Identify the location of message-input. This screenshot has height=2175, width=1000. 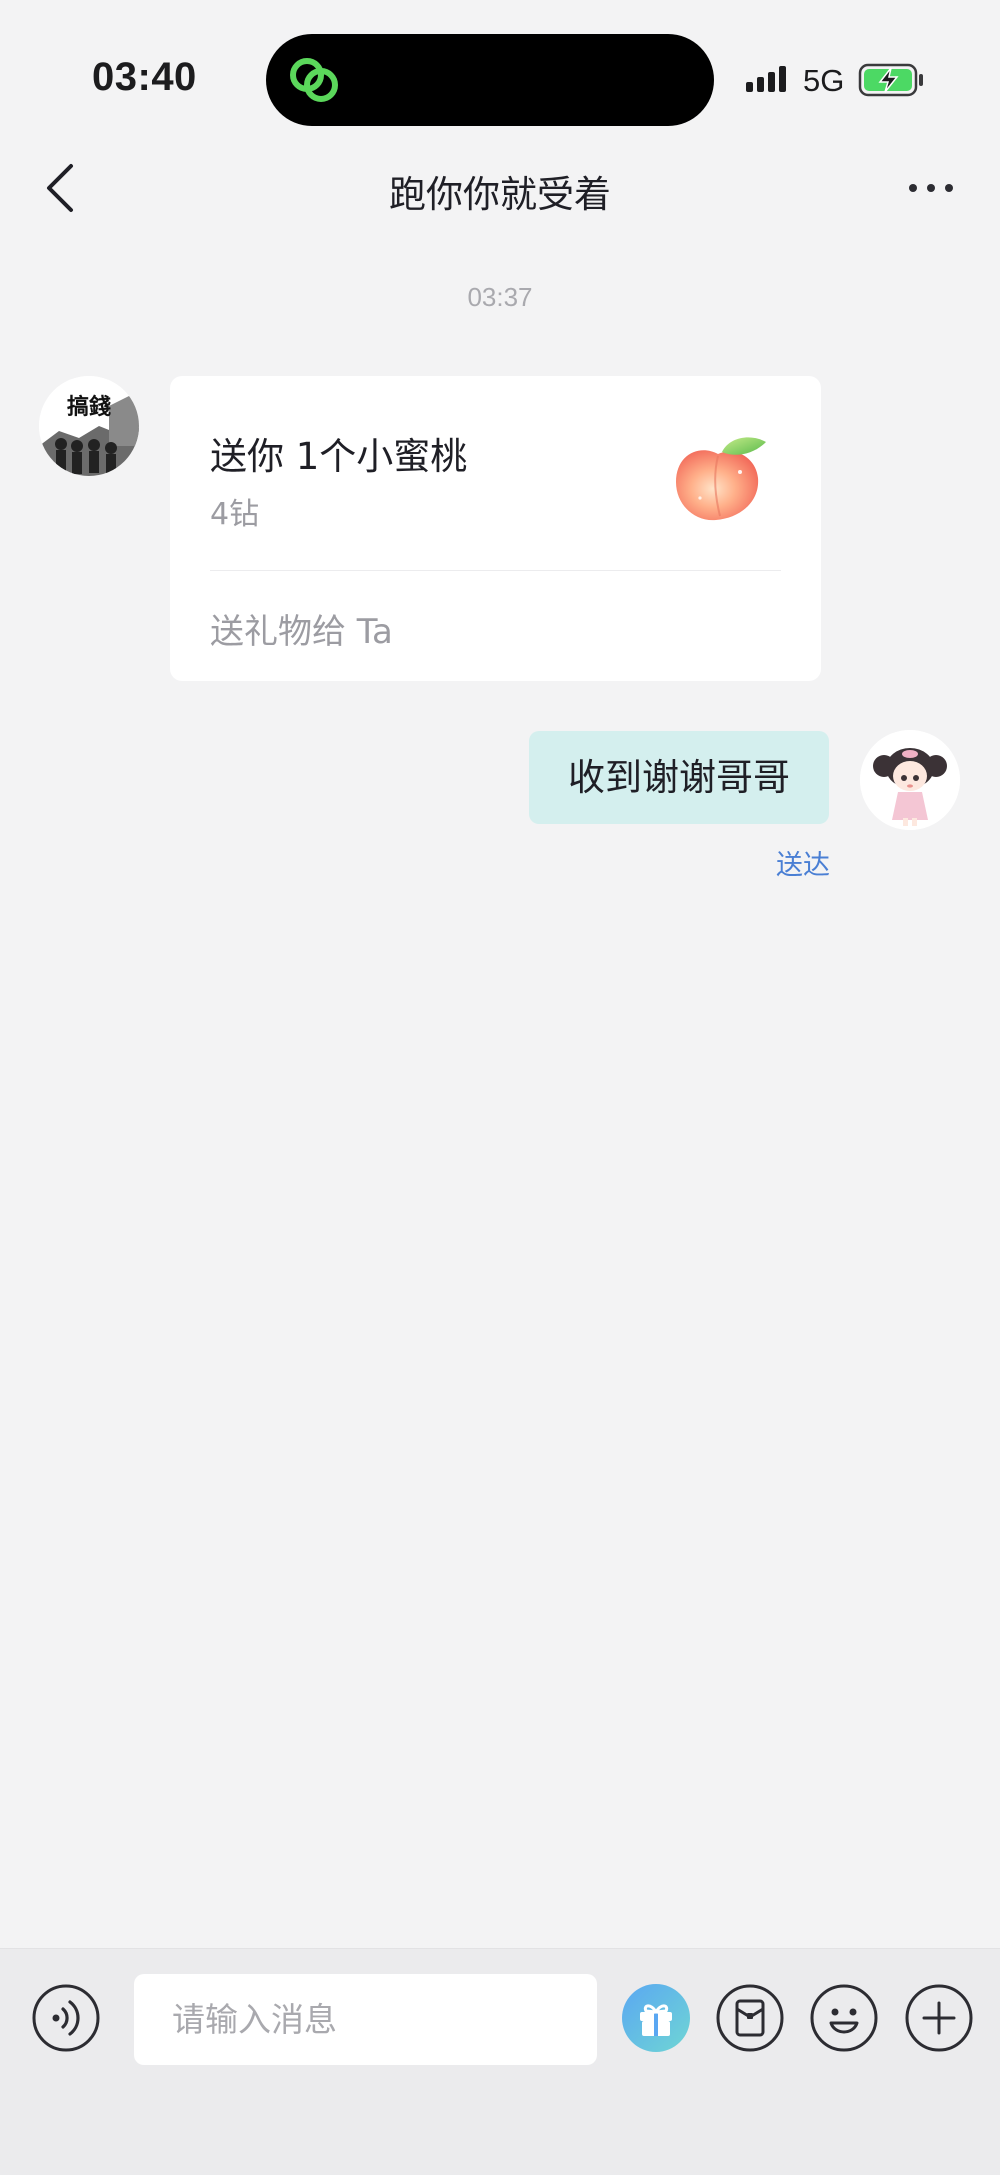
(365, 2019).